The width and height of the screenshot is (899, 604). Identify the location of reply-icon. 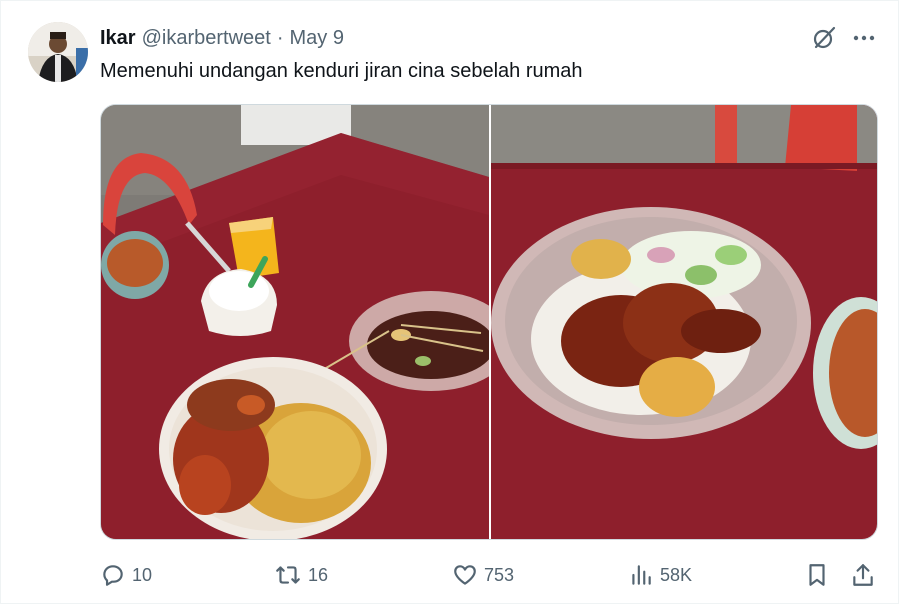
(113, 575).